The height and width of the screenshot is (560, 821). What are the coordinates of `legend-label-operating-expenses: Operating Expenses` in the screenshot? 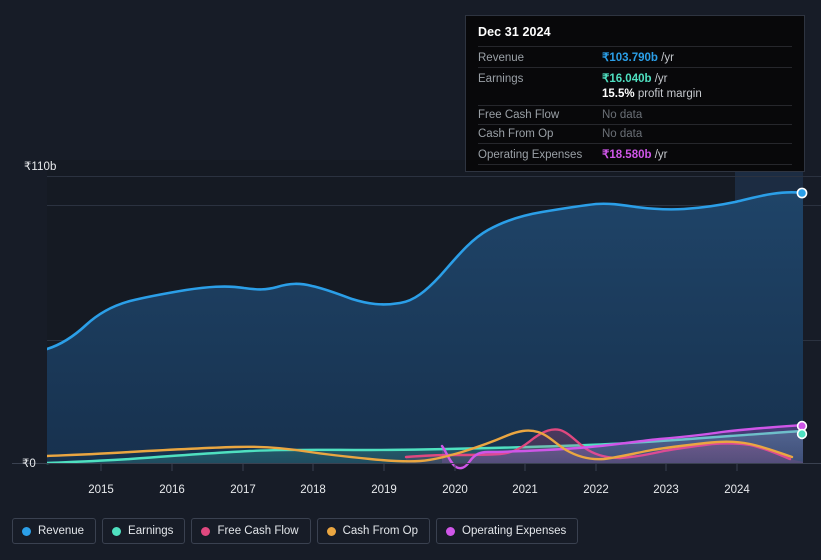 It's located at (514, 531).